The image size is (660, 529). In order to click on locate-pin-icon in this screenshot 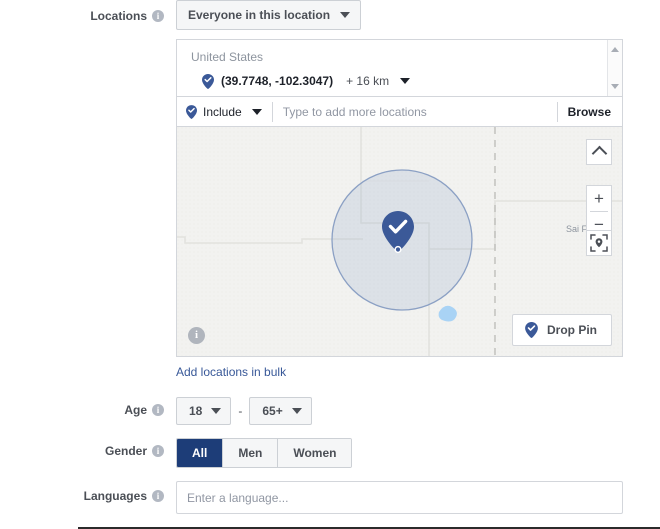, I will do `click(599, 243)`.